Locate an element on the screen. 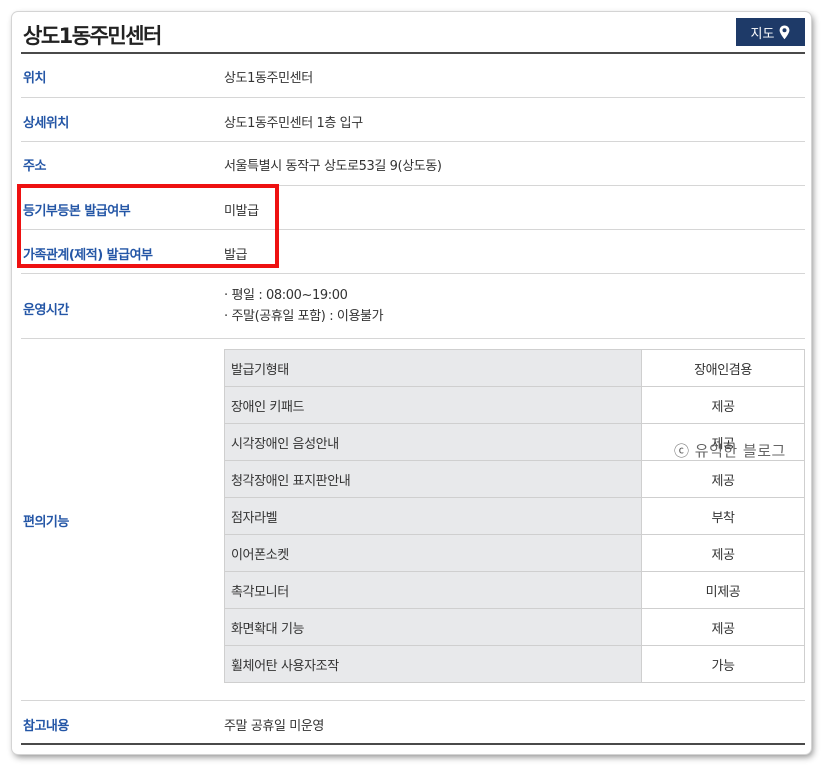  location-pin-icon is located at coordinates (784, 32).